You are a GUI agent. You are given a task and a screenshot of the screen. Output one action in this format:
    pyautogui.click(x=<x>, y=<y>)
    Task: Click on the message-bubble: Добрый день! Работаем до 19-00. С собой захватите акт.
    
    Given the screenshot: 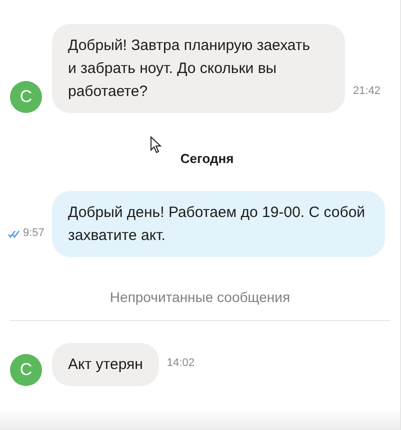 What is the action you would take?
    pyautogui.click(x=218, y=223)
    